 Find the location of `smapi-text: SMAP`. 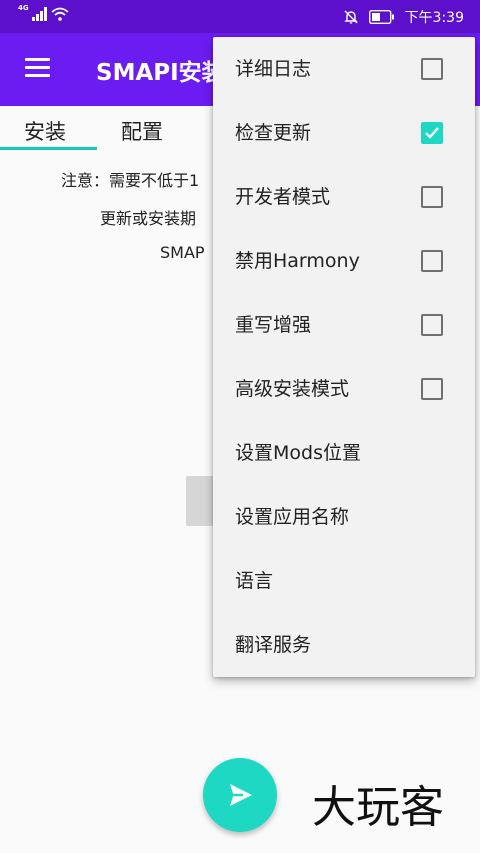

smapi-text: SMAP is located at coordinates (182, 252).